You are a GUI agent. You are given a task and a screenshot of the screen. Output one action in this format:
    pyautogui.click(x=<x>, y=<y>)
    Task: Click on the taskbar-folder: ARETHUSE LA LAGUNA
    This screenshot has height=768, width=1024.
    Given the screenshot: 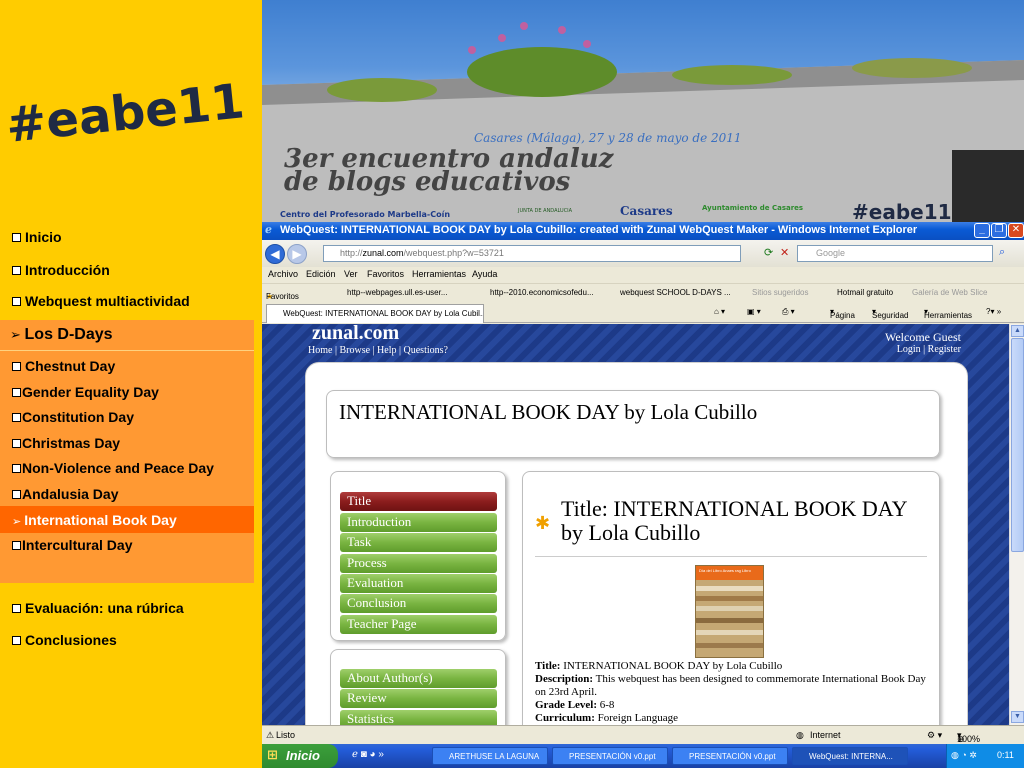 What is the action you would take?
    pyautogui.click(x=490, y=756)
    